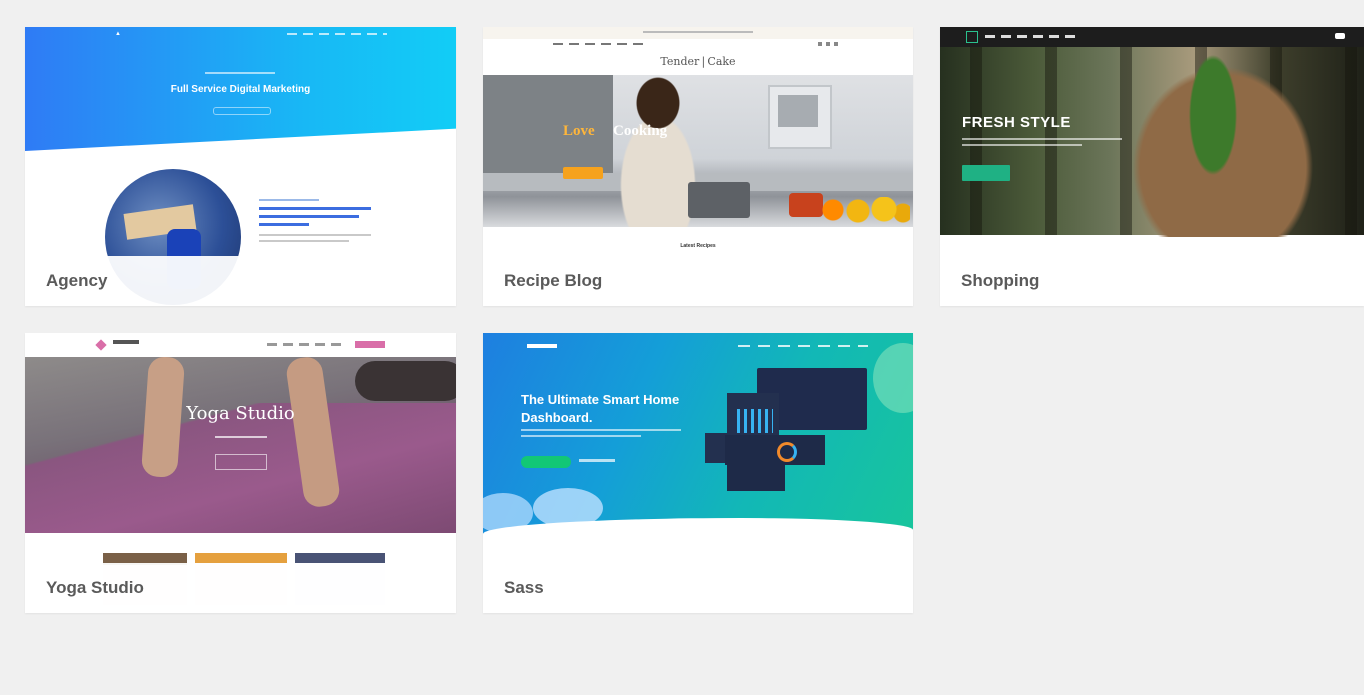 The width and height of the screenshot is (1364, 695). Describe the element at coordinates (972, 37) in the screenshot. I see `shopping-logo-icon` at that location.